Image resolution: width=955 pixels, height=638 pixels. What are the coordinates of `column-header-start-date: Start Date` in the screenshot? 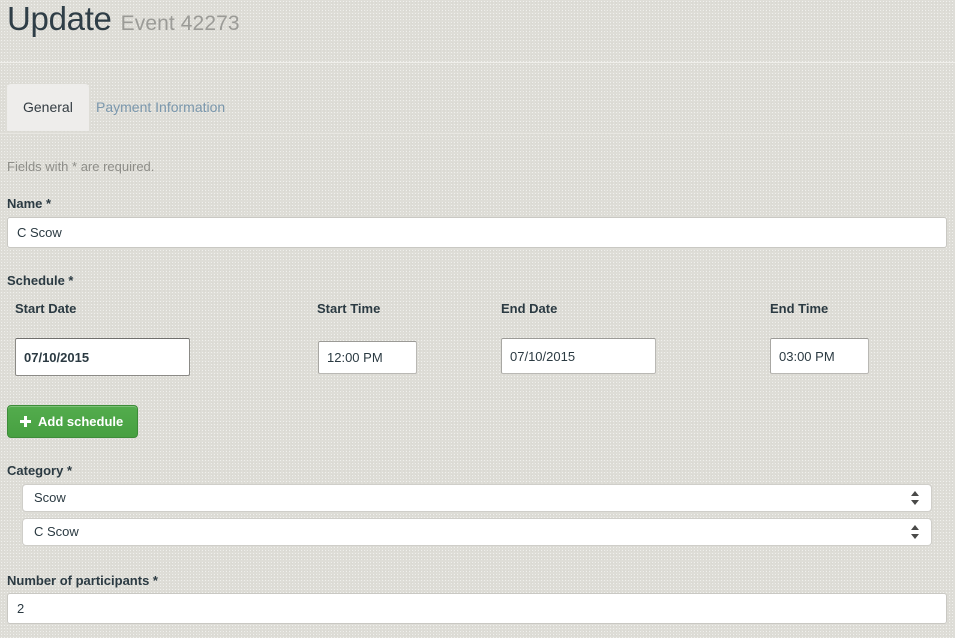 It's located at (46, 308).